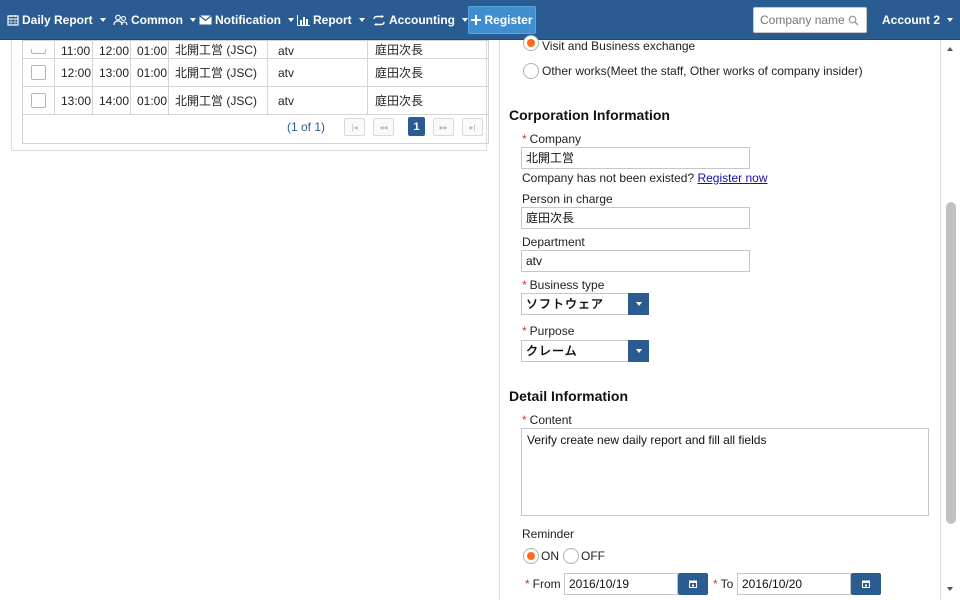 This screenshot has height=600, width=960. I want to click on to-date-field: 2016/10/20, so click(794, 584).